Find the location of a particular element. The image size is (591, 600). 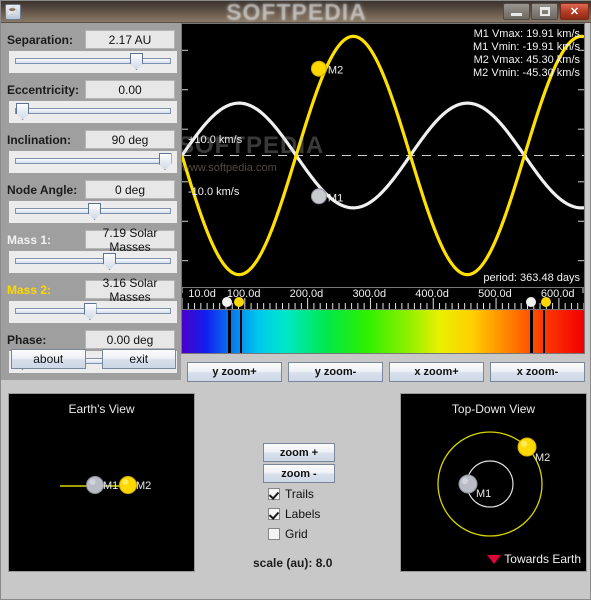

slider-nodeangle is located at coordinates (93, 212).